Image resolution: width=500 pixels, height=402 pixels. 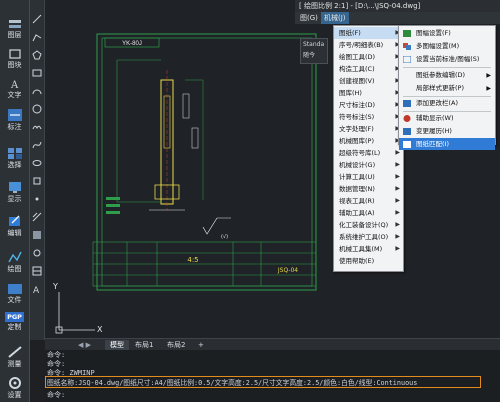 What do you see at coordinates (368, 57) in the screenshot?
I see `menu-item-draw-tools: 绘图工具(D)▶` at bounding box center [368, 57].